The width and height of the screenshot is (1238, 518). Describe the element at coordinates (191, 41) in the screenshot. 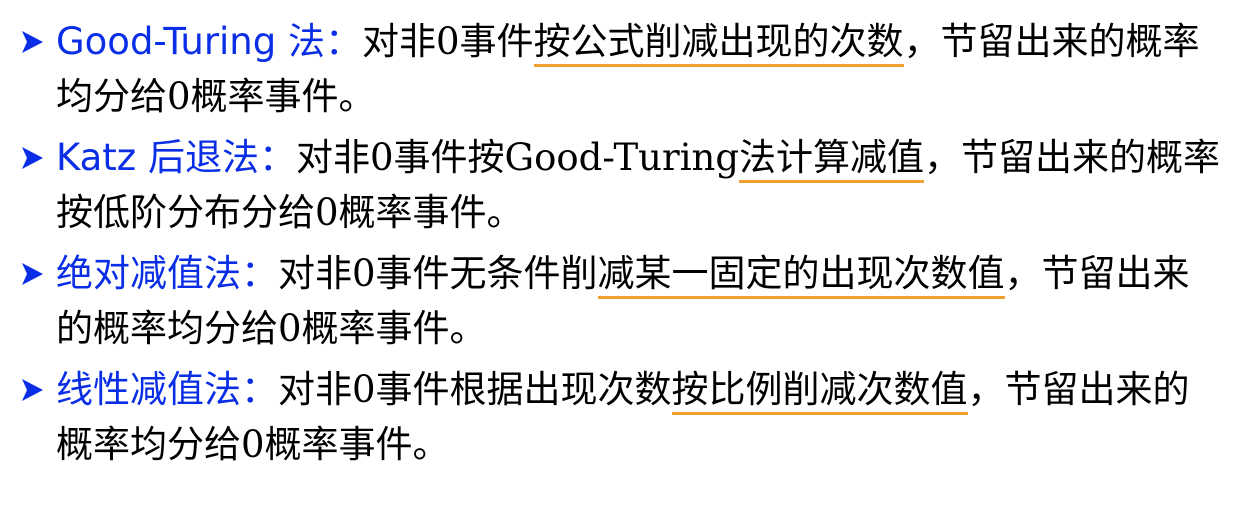

I see `method-term: Good-Turing 法` at that location.